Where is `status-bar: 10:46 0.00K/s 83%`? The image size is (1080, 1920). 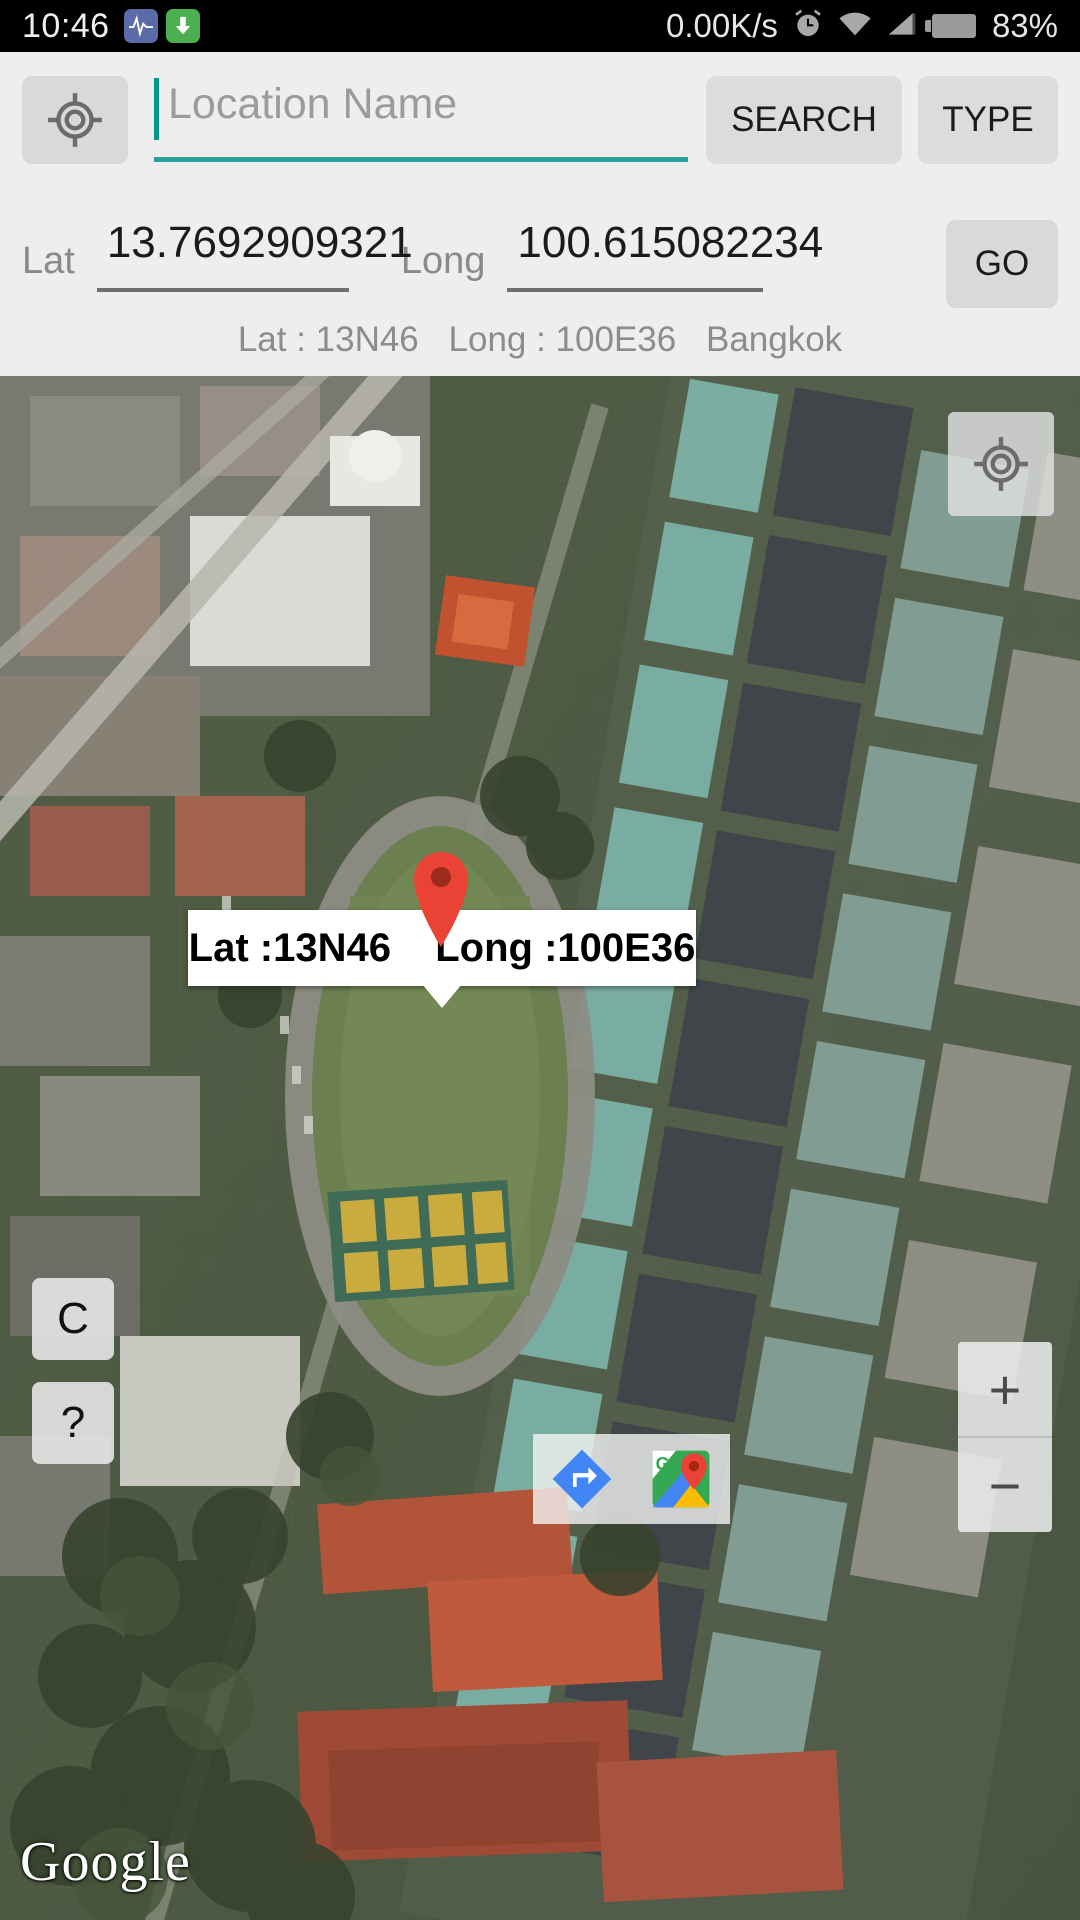 status-bar: 10:46 0.00K/s 83% is located at coordinates (540, 26).